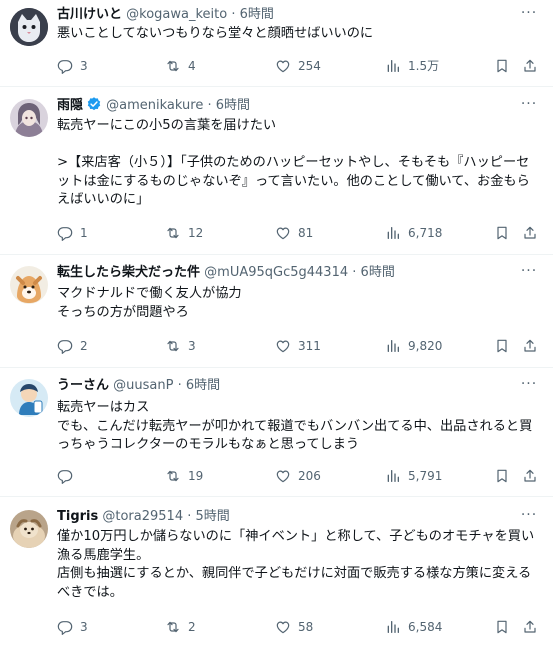 The height and width of the screenshot is (650, 553). I want to click on like-button: 81, so click(294, 233).